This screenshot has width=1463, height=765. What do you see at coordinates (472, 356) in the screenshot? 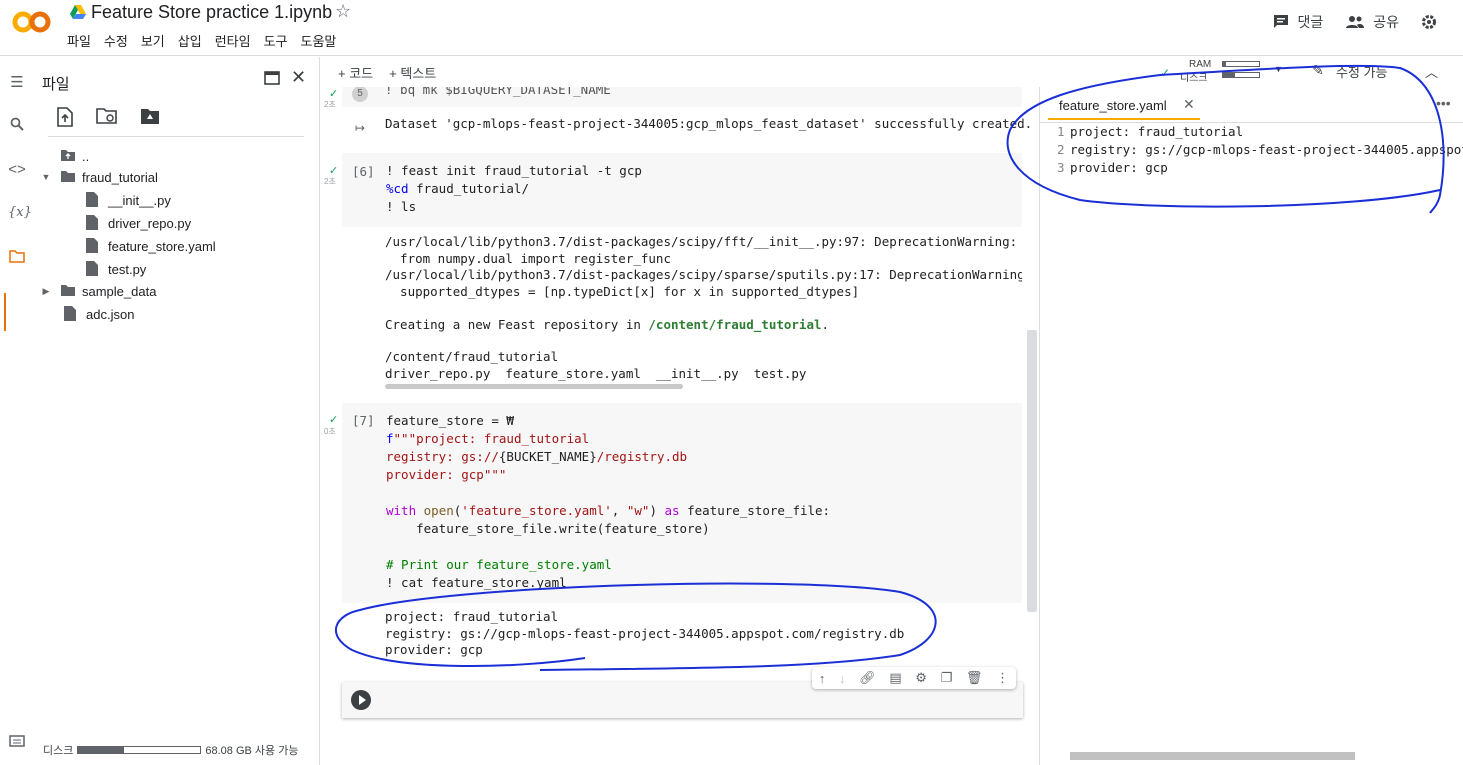
I see `output-line: /content/fraud_tutorial` at bounding box center [472, 356].